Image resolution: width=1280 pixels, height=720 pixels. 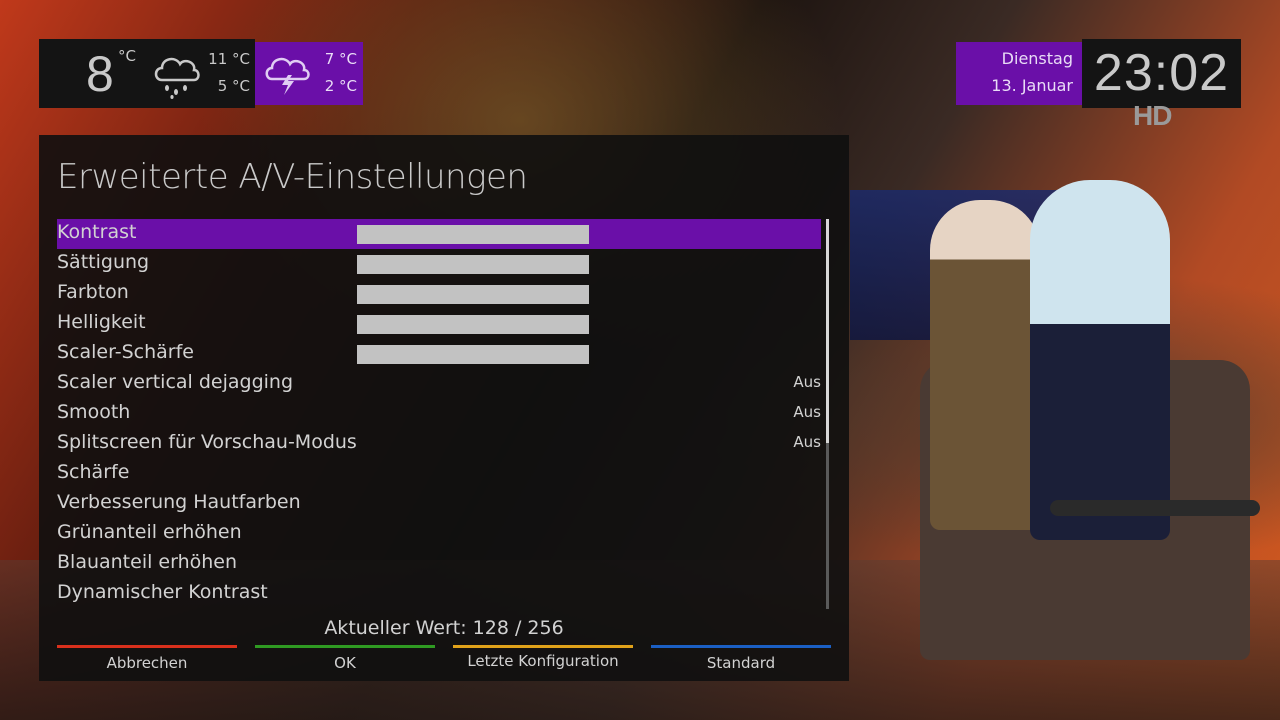 What do you see at coordinates (741, 646) in the screenshot?
I see `blue-key-indicator` at bounding box center [741, 646].